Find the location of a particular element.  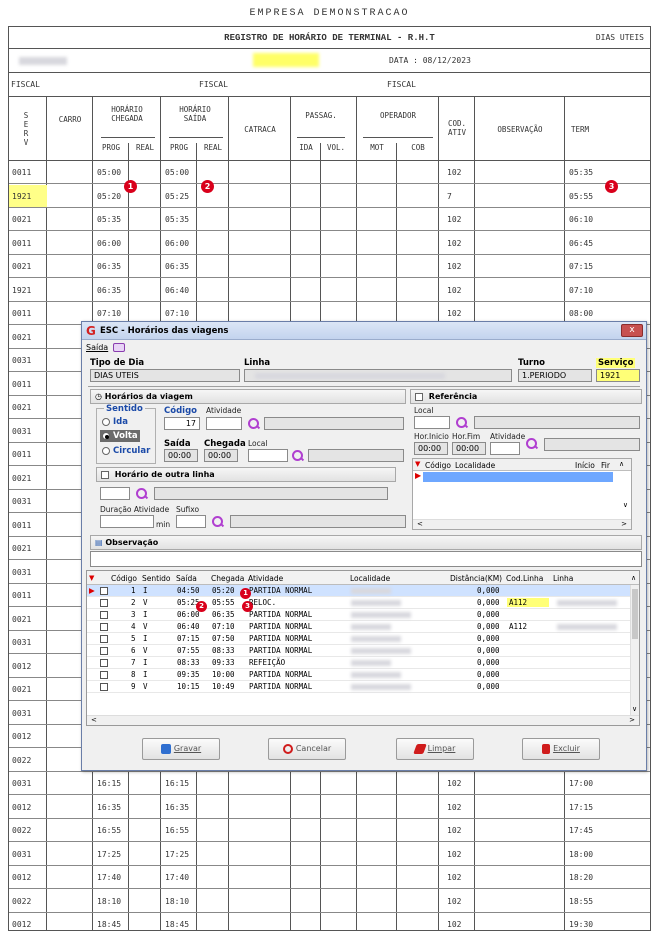

gravar-button: Gravar is located at coordinates (181, 749).